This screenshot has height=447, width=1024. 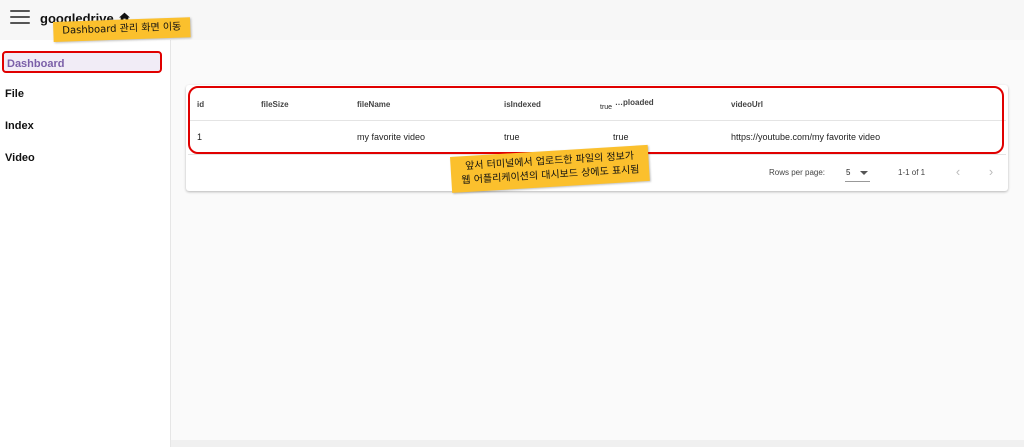 I want to click on bottom-strip, so click(x=597, y=443).